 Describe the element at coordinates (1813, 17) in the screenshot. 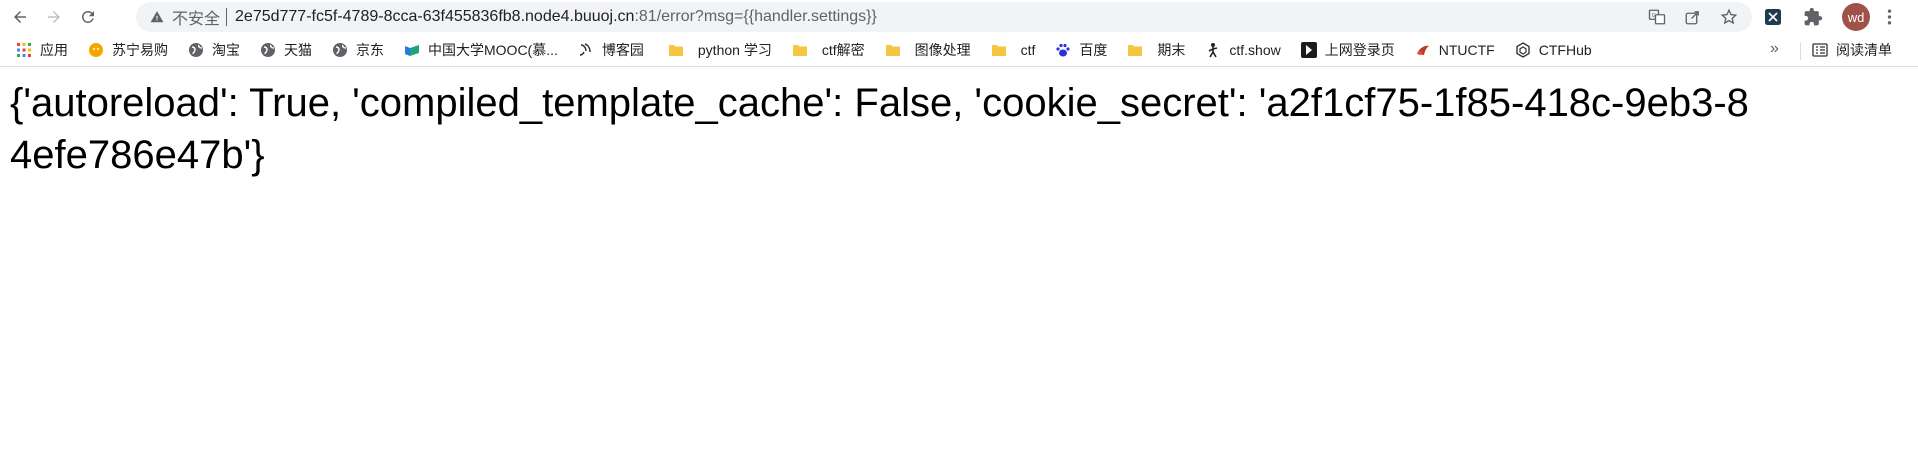

I see `extensions-puzzle-icon` at that location.